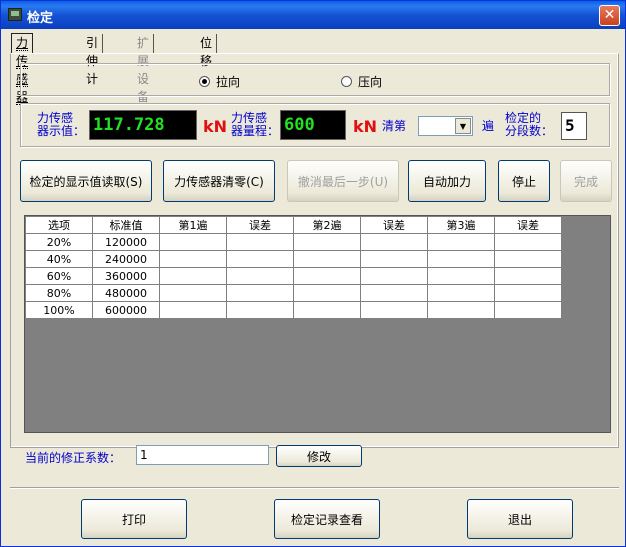 This screenshot has width=626, height=547. I want to click on col-header-error2: 误差, so click(394, 225).